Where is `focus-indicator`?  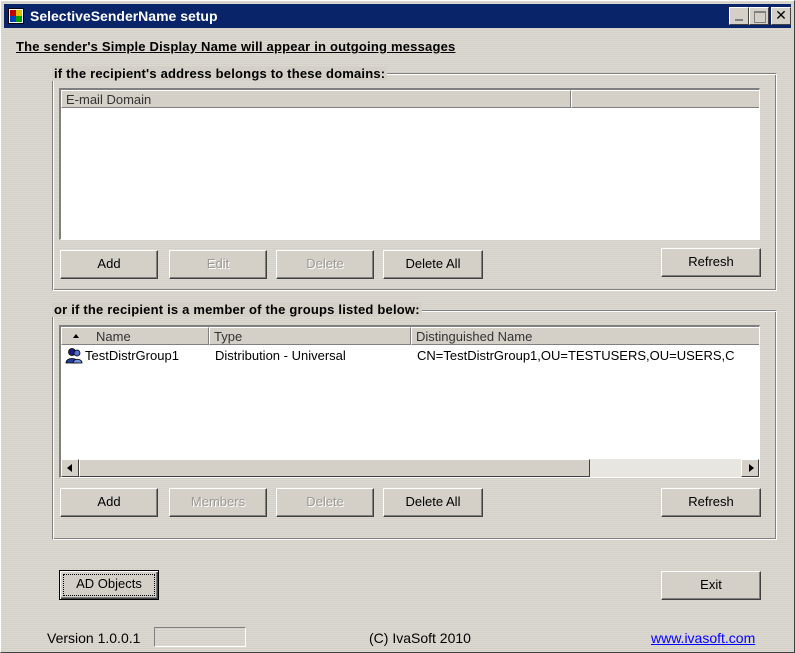 focus-indicator is located at coordinates (109, 585).